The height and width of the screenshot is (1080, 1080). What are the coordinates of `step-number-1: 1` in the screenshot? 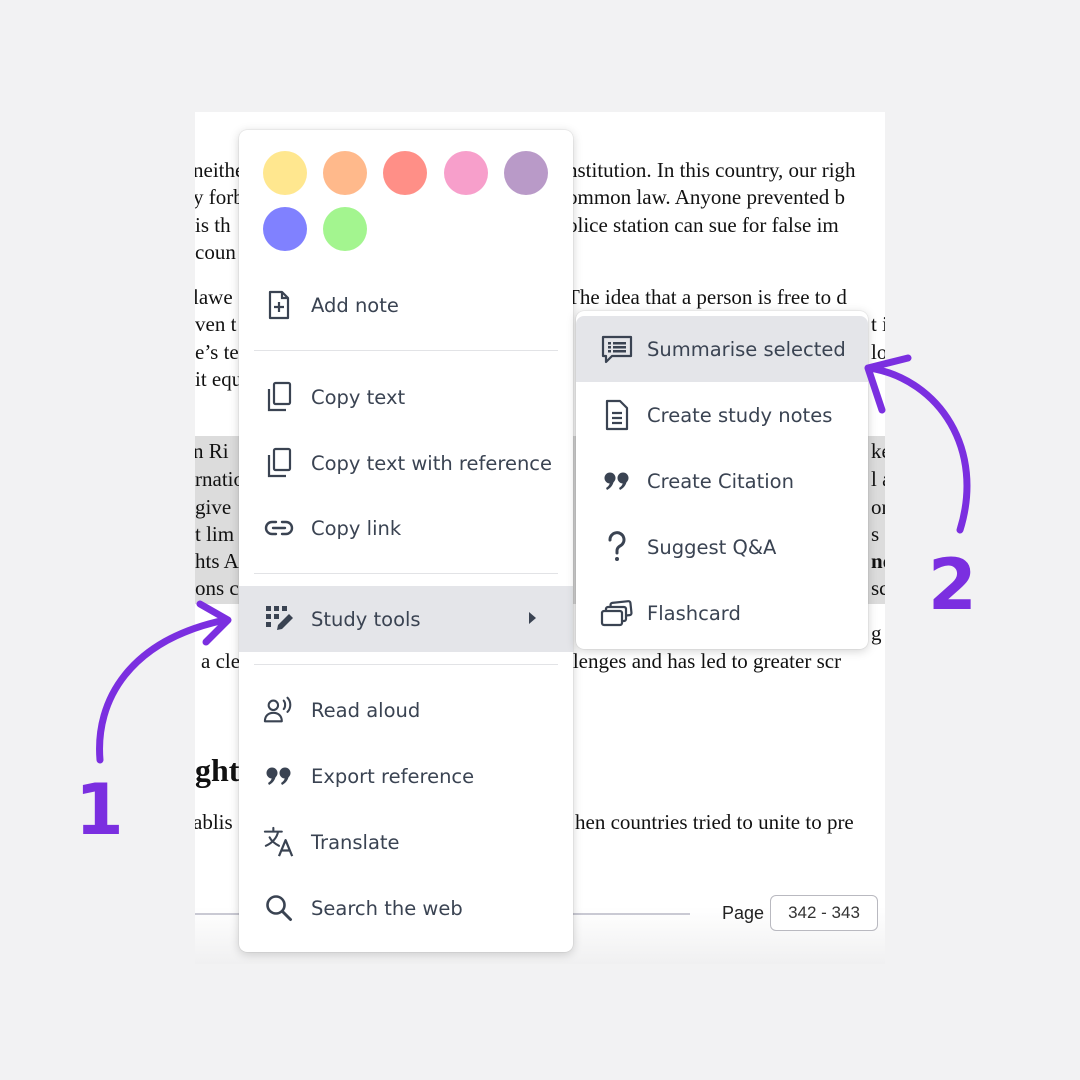 It's located at (99, 810).